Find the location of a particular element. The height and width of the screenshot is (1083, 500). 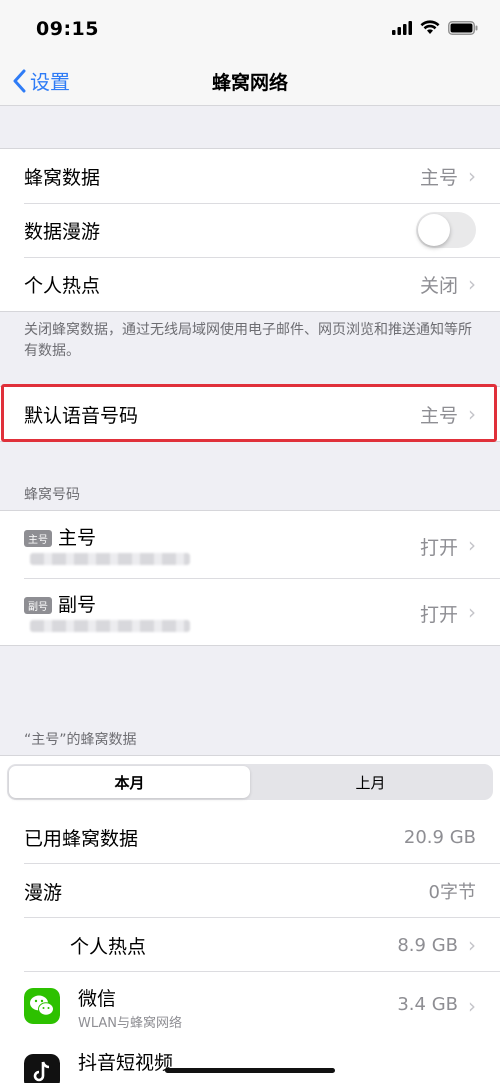

sim-primary-label: 主号 is located at coordinates (77, 538).